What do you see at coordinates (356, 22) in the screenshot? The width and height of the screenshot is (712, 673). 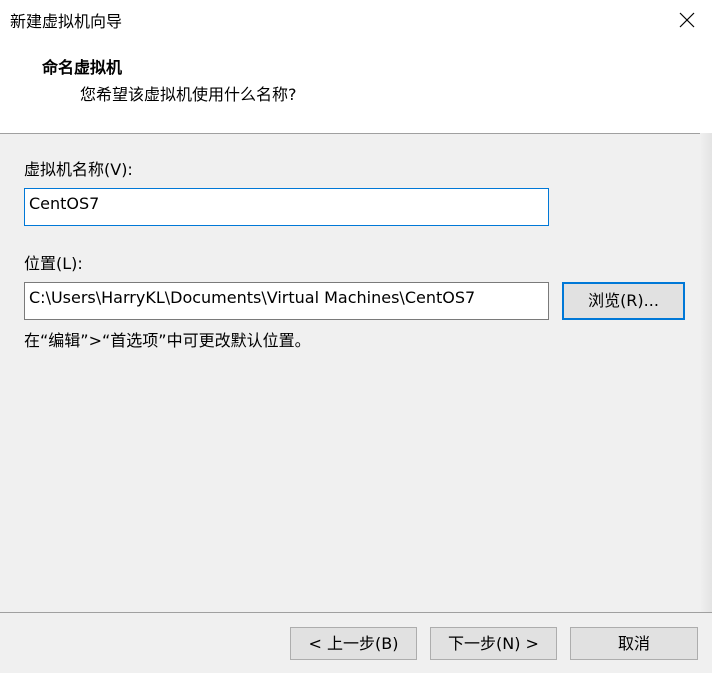 I see `title-bar: 新建虚拟机向导` at bounding box center [356, 22].